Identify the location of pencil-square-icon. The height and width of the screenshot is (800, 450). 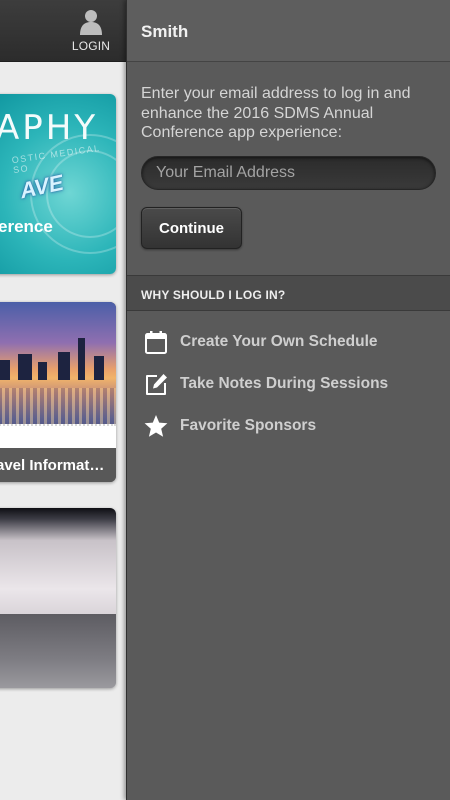
(156, 384).